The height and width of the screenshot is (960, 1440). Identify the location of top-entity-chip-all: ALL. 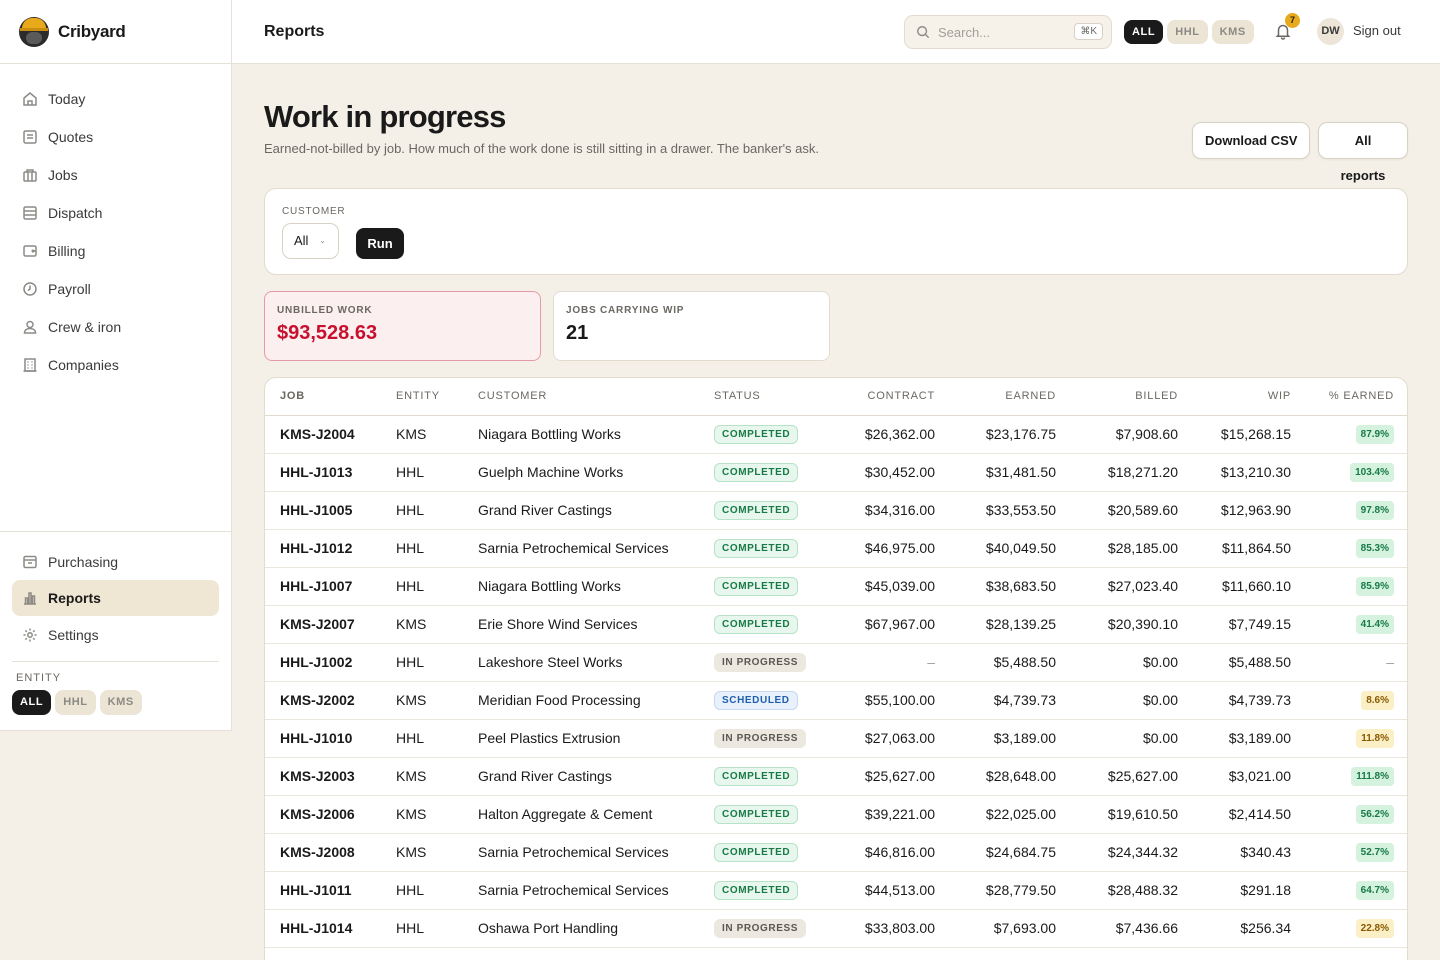
(1144, 32).